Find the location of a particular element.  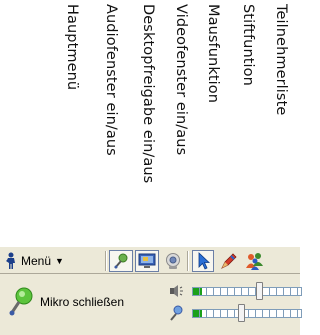

video-window-toggle is located at coordinates (173, 261).